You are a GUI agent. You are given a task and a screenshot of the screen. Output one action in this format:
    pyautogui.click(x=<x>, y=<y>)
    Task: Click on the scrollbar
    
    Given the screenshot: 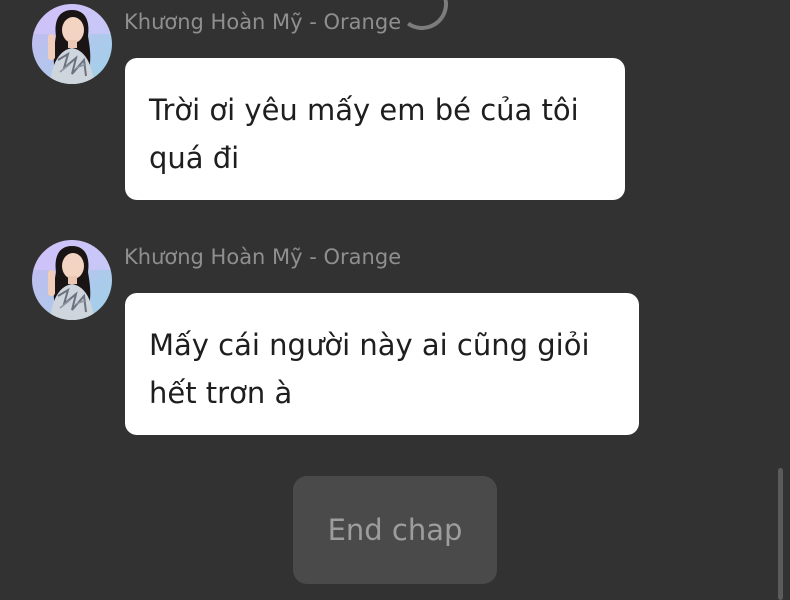 What is the action you would take?
    pyautogui.click(x=780, y=534)
    